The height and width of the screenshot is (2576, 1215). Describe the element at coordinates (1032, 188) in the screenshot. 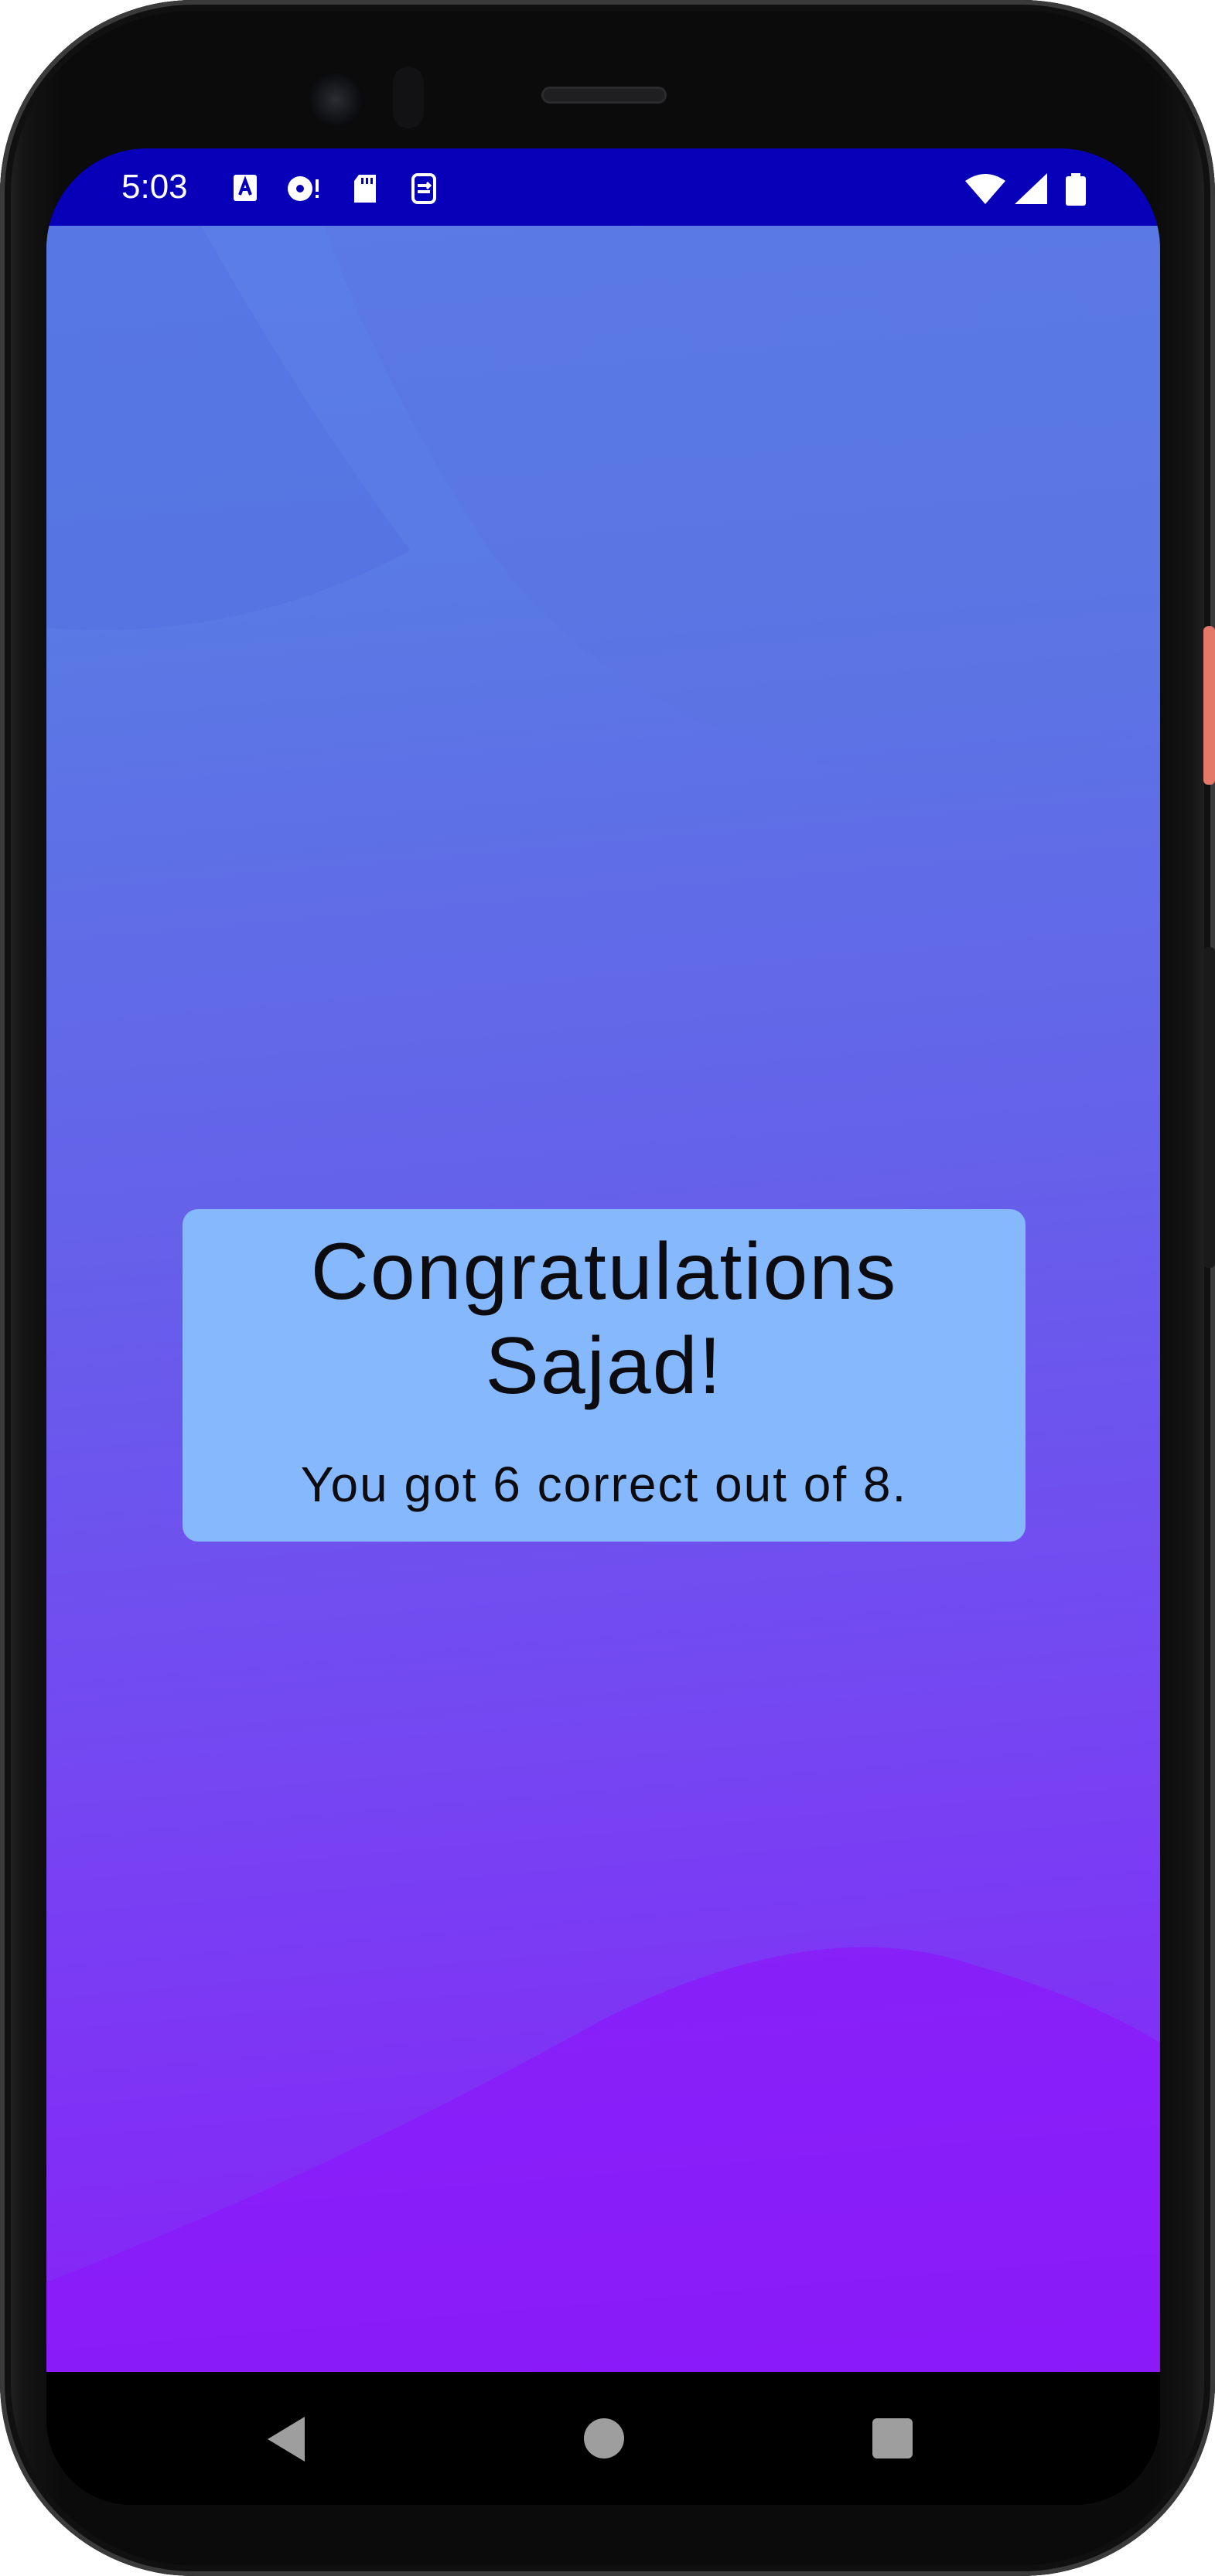

I see `cellular-signal-icon` at that location.